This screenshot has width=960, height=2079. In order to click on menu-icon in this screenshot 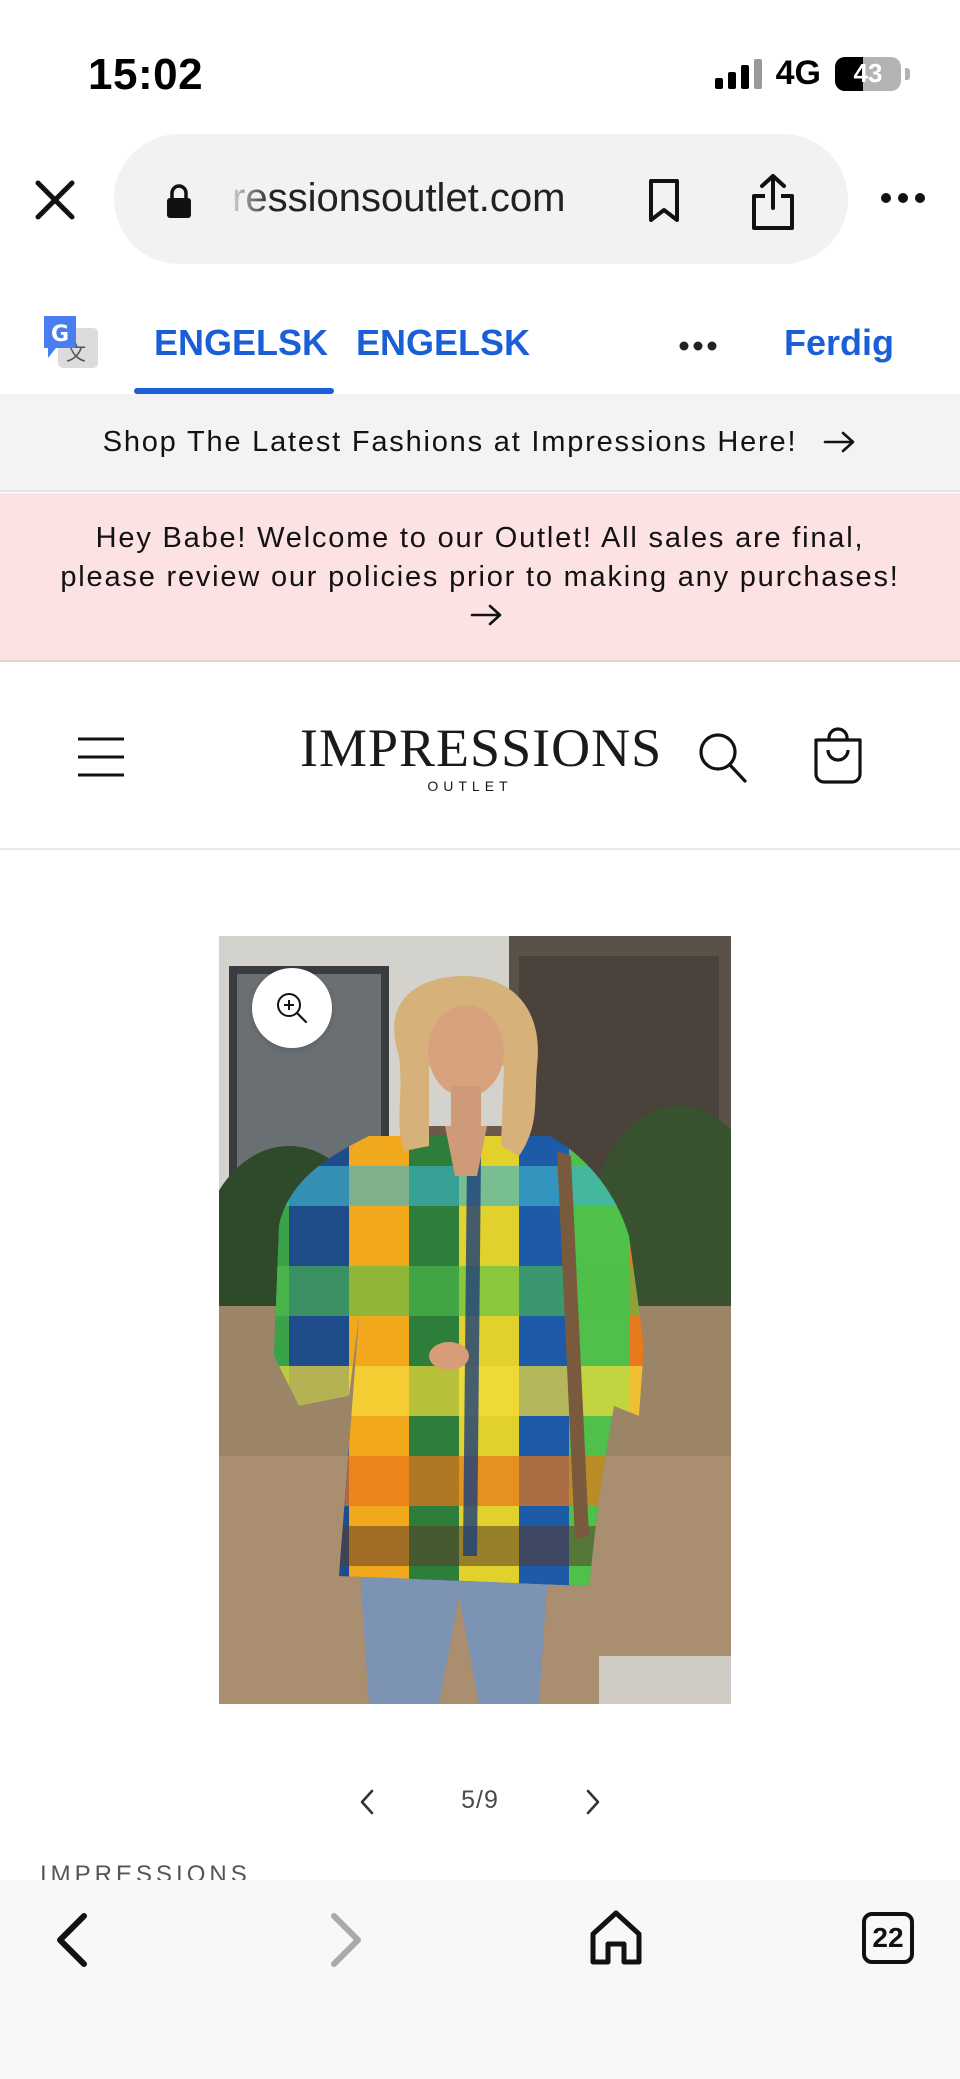, I will do `click(101, 757)`.